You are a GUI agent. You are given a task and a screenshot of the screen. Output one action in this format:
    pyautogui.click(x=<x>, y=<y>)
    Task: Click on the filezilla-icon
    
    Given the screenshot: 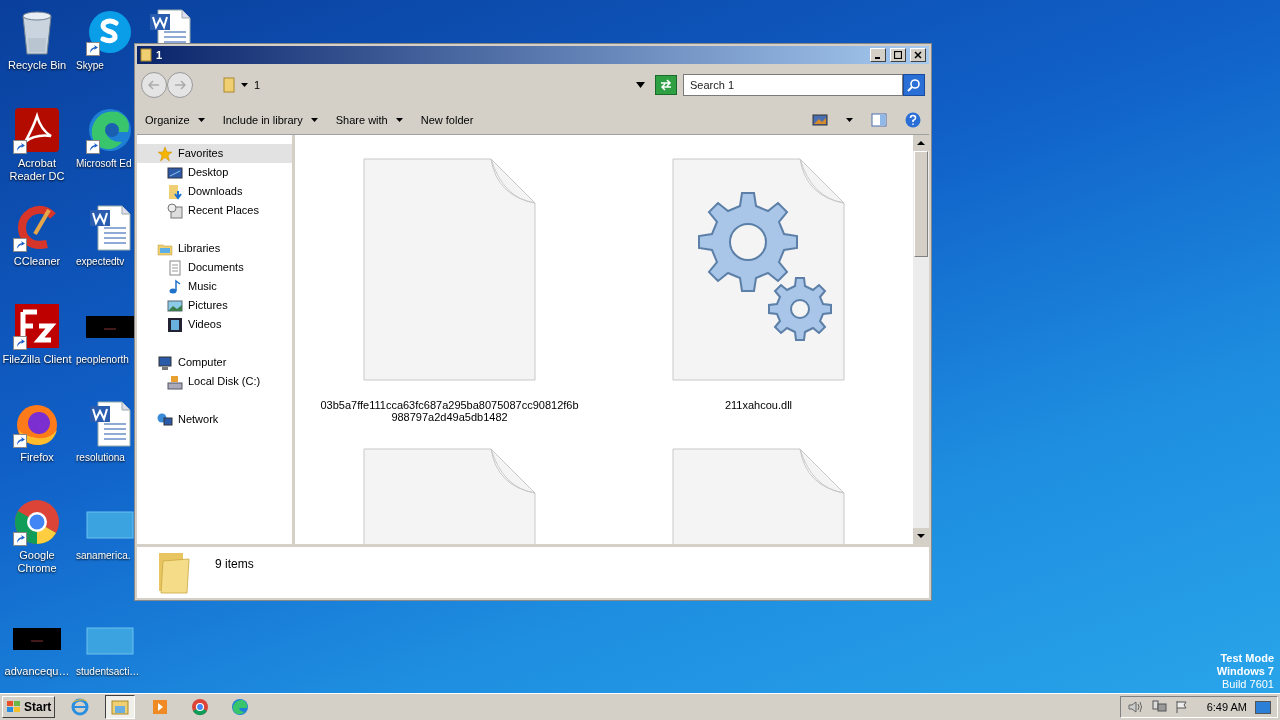 What is the action you would take?
    pyautogui.click(x=37, y=326)
    